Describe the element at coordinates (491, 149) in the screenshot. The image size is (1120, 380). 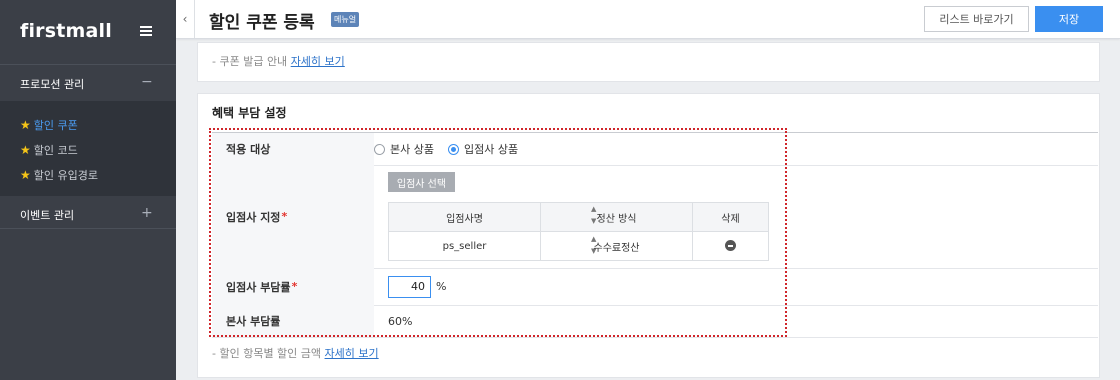
I see `radio-label: 입점사 상품` at that location.